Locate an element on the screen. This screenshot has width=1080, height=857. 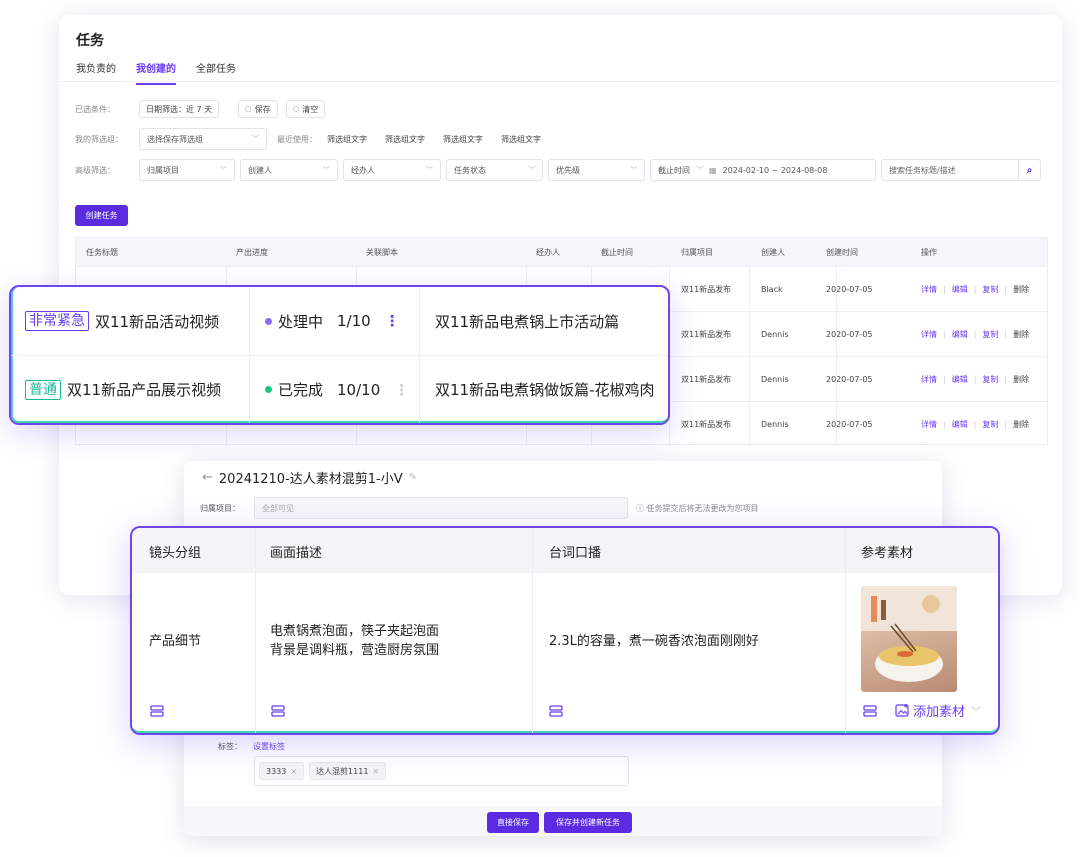
add-material-label: 添加素材 is located at coordinates (939, 712).